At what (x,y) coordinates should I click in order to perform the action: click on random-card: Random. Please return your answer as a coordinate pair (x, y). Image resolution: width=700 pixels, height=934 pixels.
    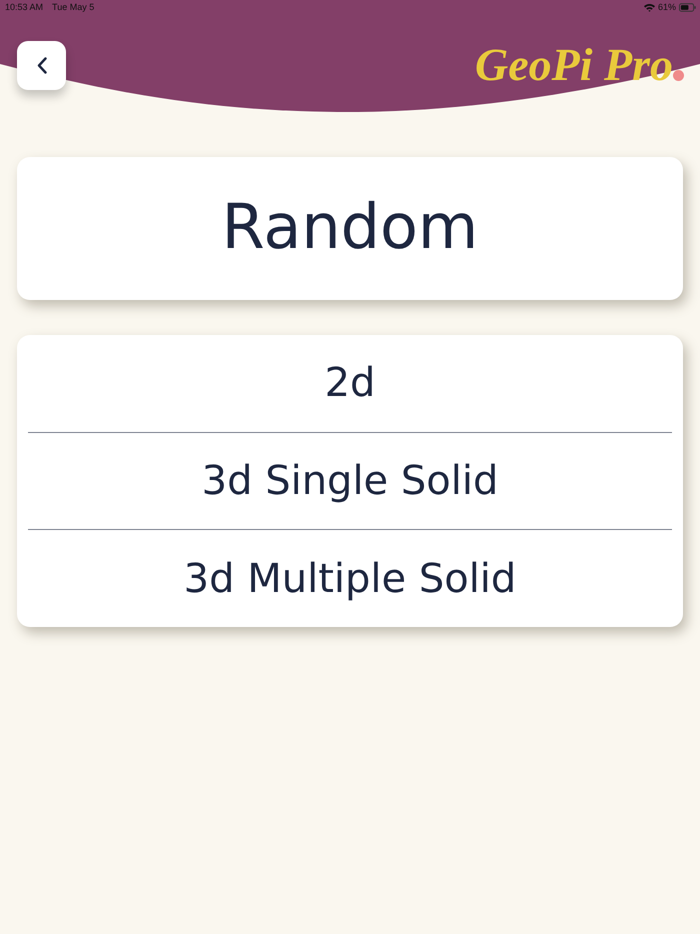
    Looking at the image, I should click on (350, 228).